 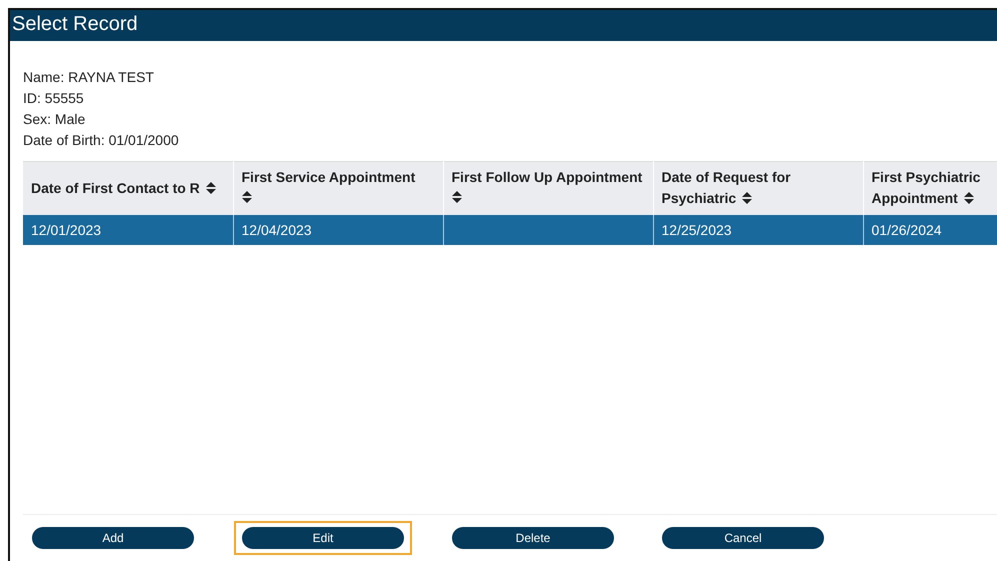 I want to click on action-button: Delete, so click(x=533, y=538).